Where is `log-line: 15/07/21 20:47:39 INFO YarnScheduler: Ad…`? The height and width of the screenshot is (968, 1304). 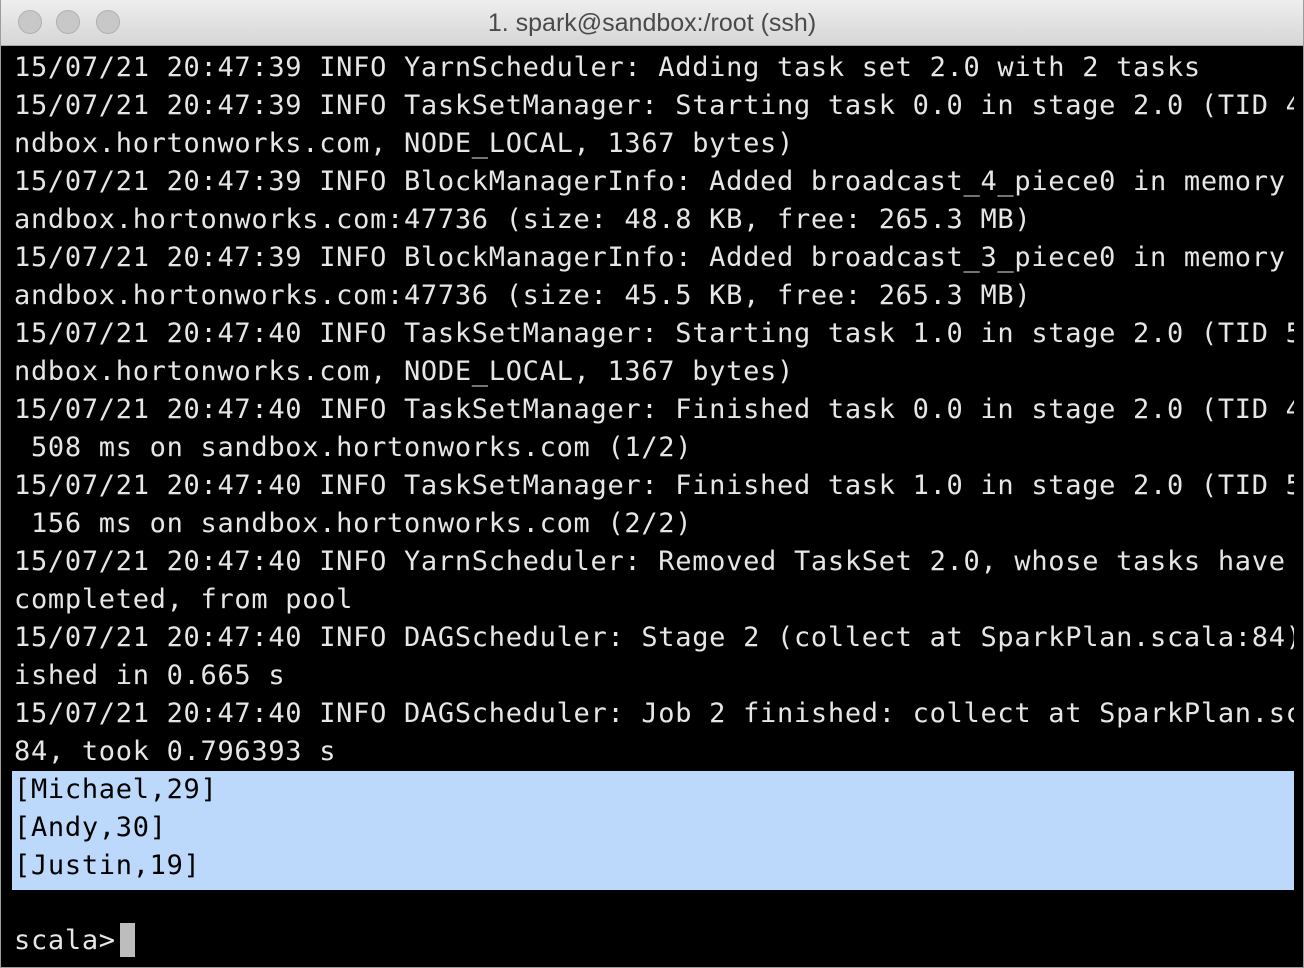
log-line: 15/07/21 20:47:39 INFO YarnScheduler: Ad… is located at coordinates (607, 67).